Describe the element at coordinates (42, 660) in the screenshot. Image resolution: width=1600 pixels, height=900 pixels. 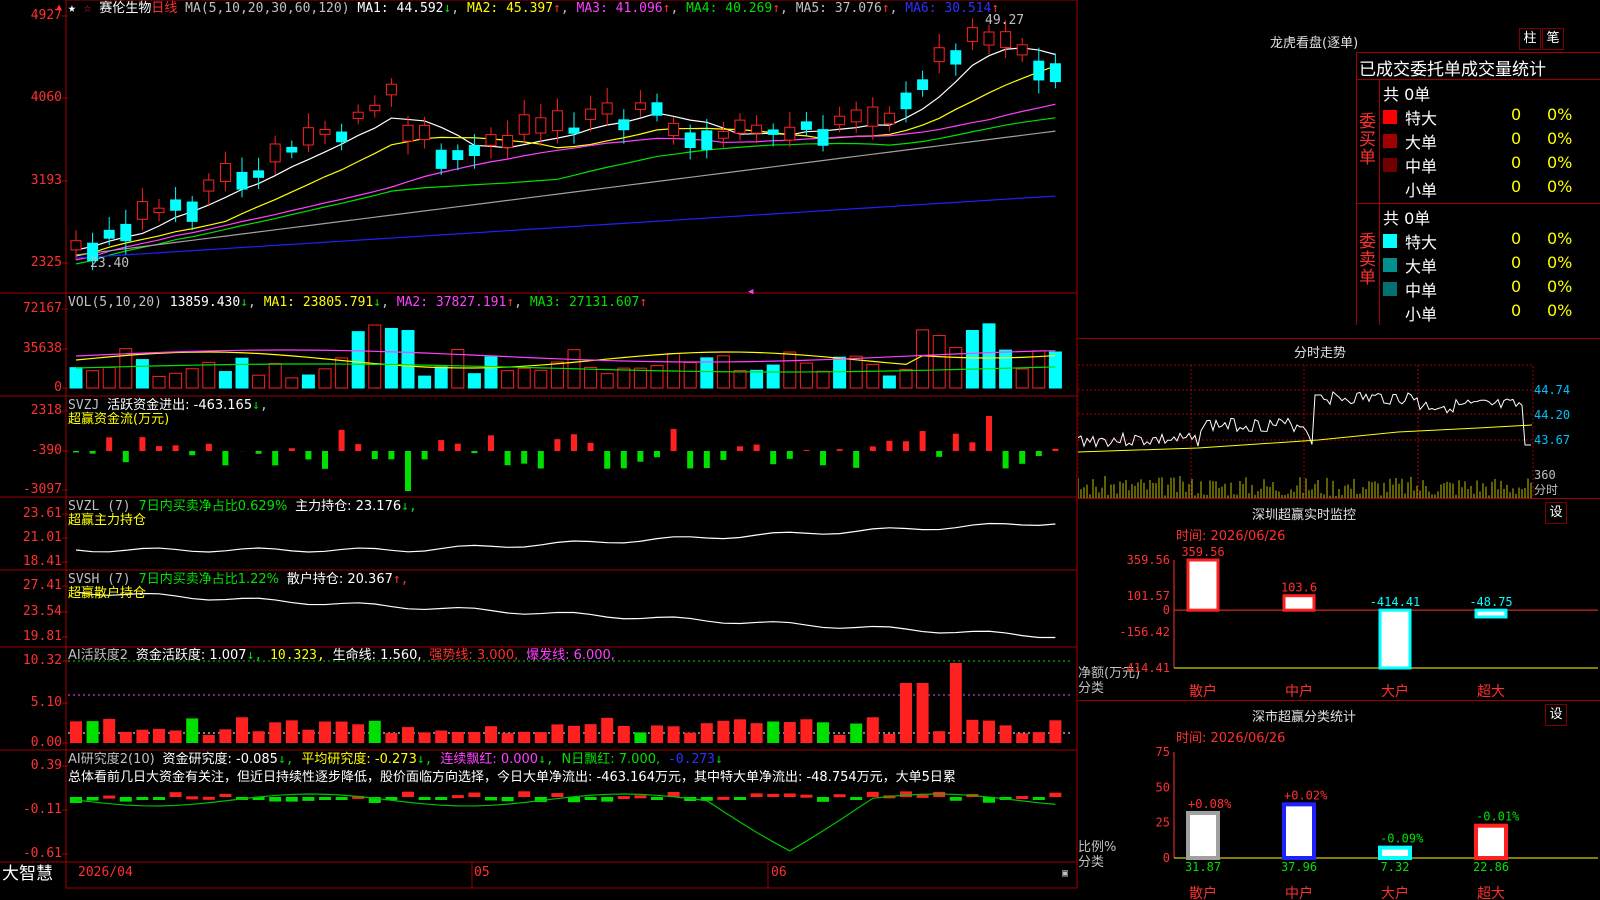
I see `axis-ai-0: 10.32` at that location.